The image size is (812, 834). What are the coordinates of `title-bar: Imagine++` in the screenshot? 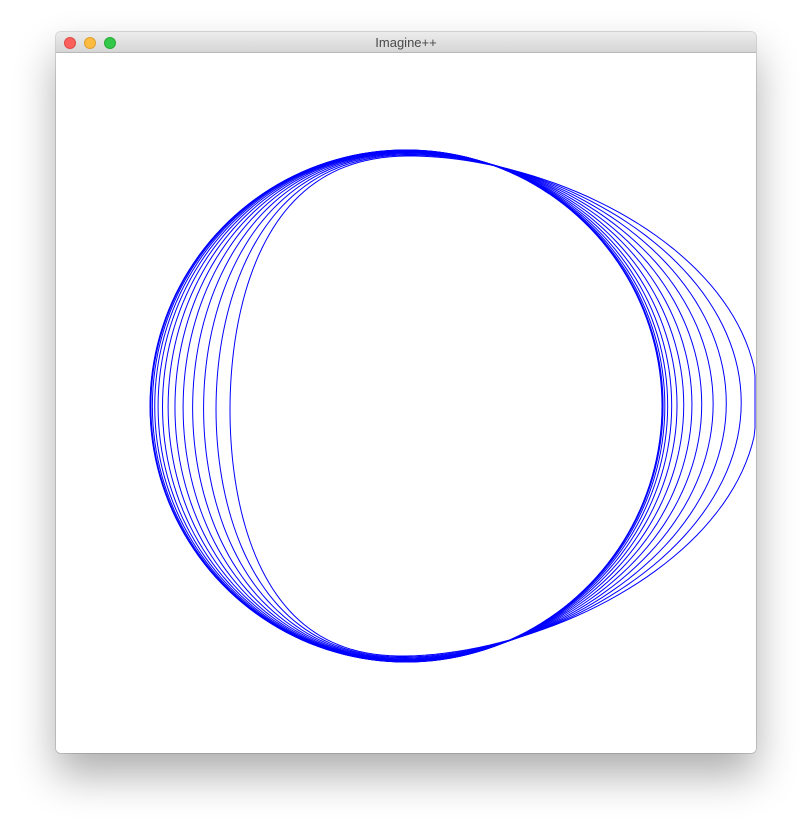 It's located at (406, 42).